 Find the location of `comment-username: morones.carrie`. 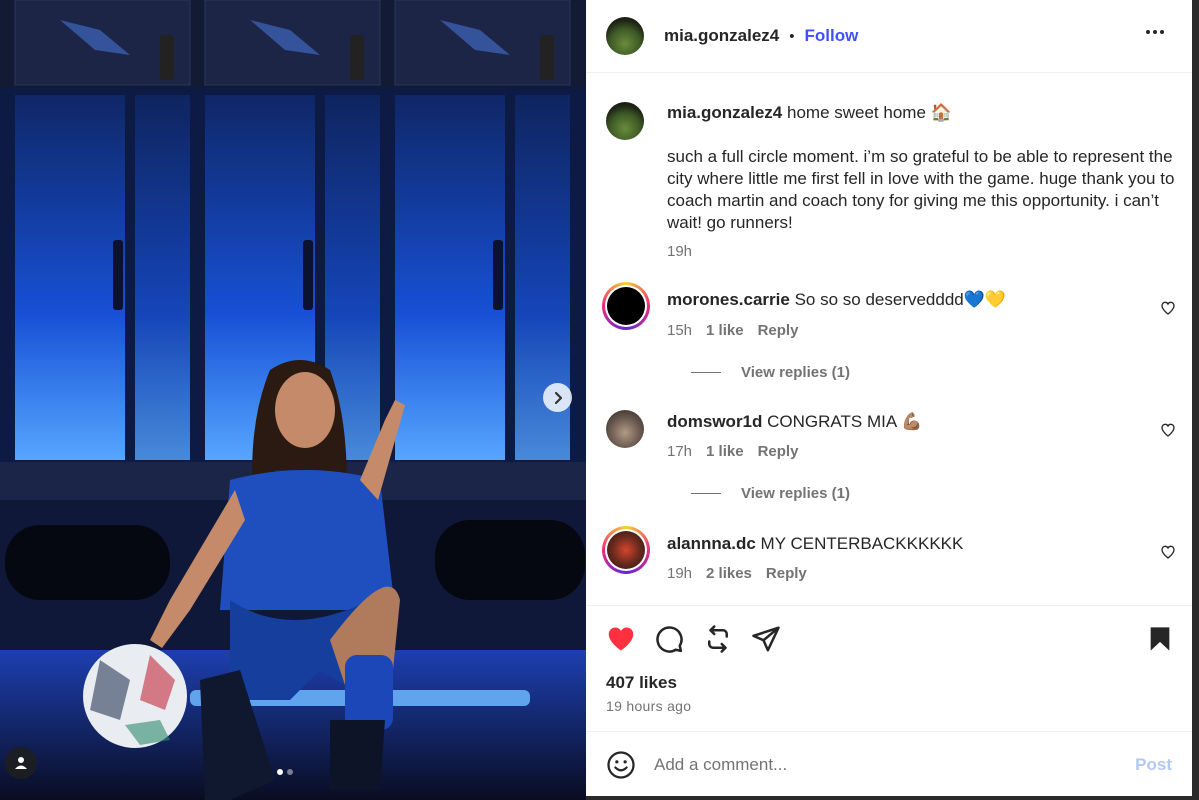

comment-username: morones.carrie is located at coordinates (728, 299).